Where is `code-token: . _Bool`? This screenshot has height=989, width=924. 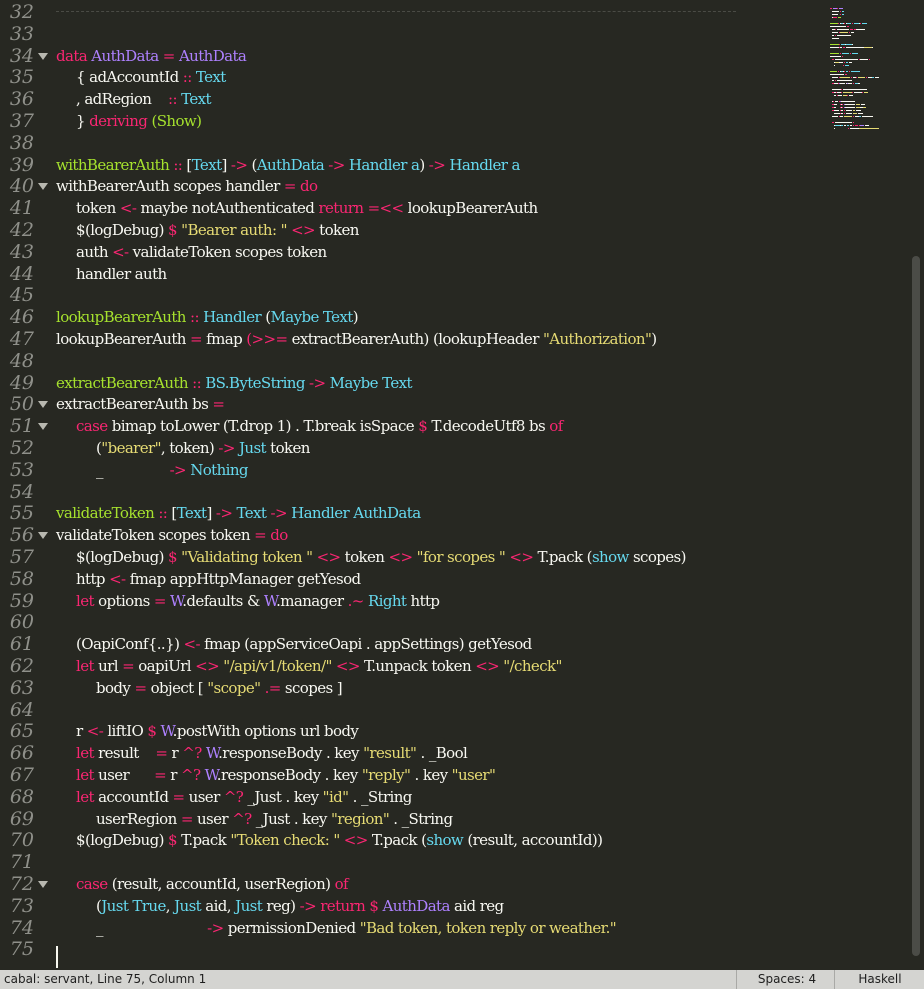 code-token: . _Bool is located at coordinates (444, 753).